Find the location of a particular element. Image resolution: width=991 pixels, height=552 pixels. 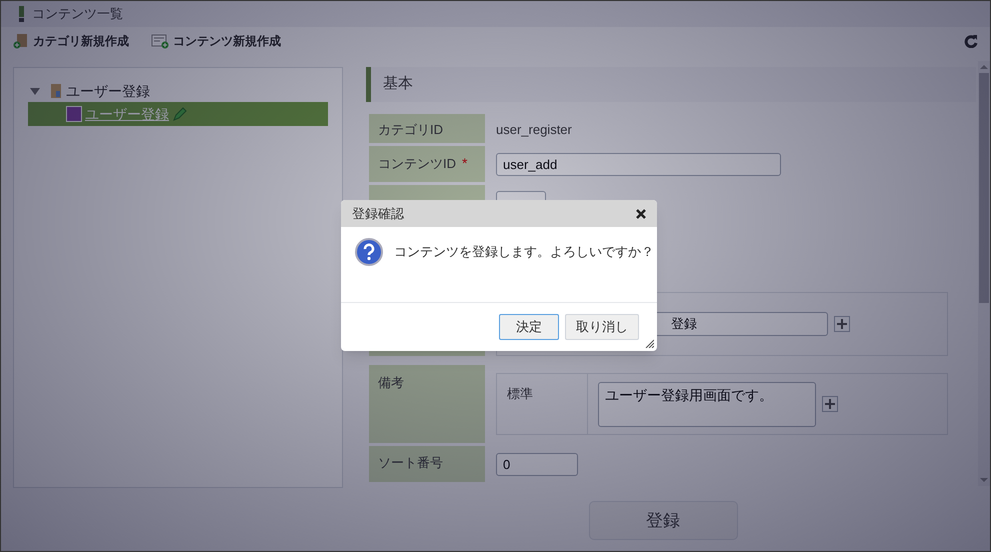

title-mark-icon is located at coordinates (21, 14).